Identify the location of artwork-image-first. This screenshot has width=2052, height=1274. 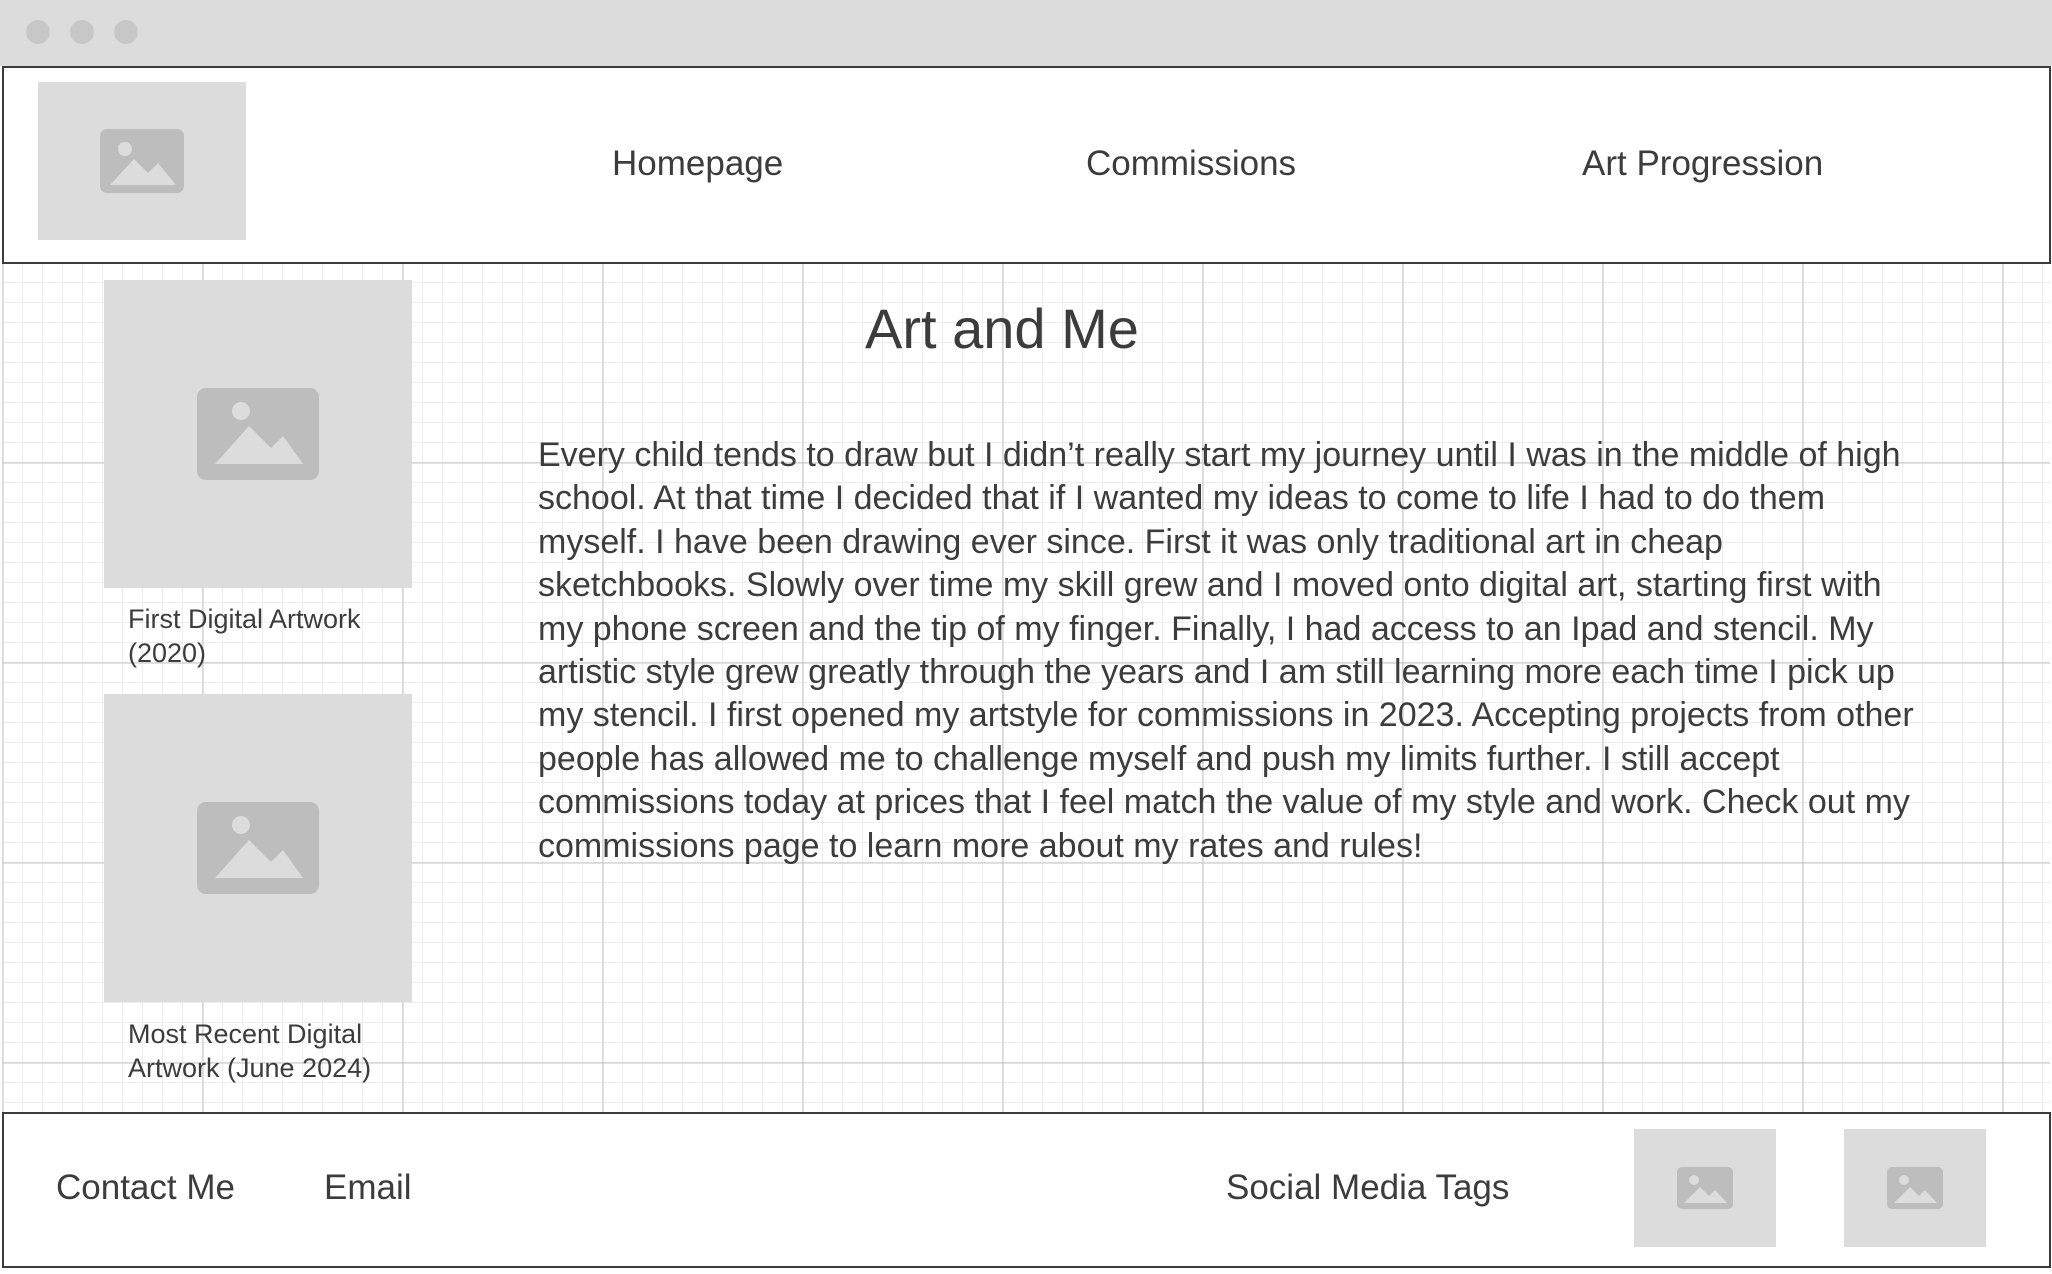
(258, 434).